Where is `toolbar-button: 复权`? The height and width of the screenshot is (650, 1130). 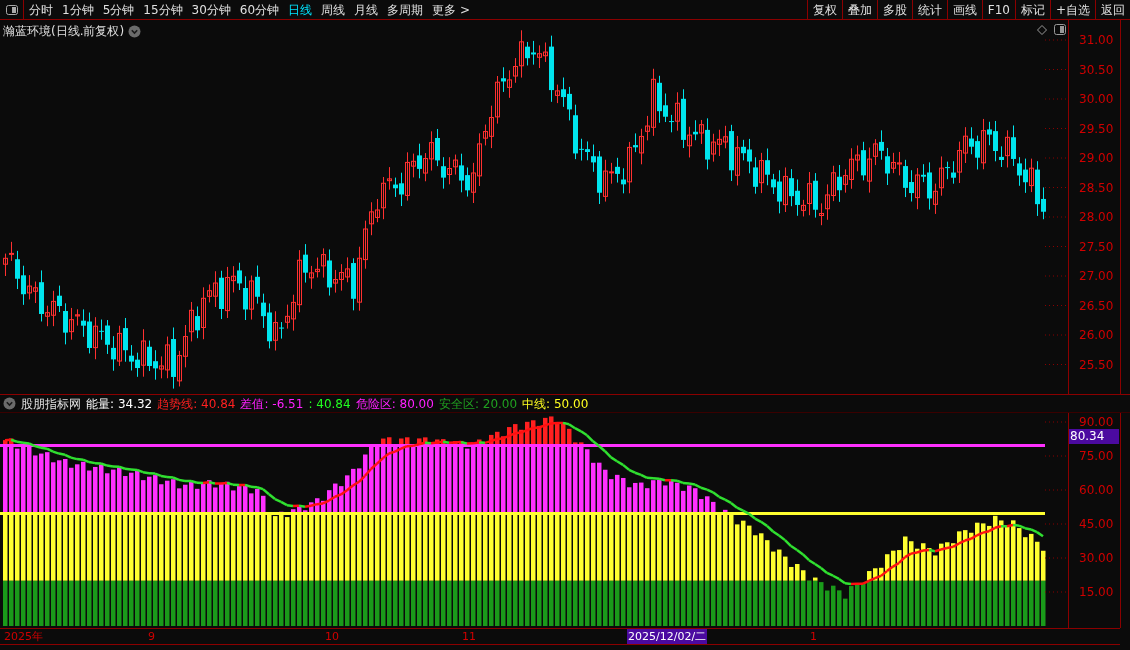
toolbar-button: 复权 is located at coordinates (824, 9).